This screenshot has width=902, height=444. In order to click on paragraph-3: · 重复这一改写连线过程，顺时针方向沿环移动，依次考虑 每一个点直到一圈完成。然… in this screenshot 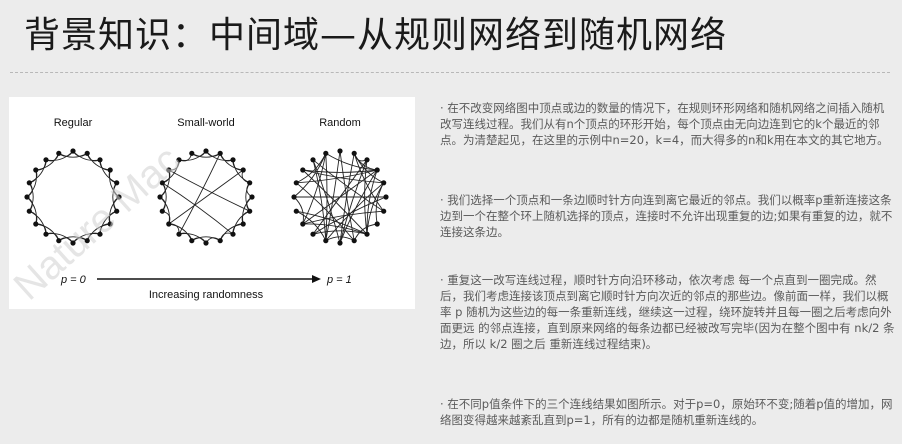, I will do `click(667, 312)`.